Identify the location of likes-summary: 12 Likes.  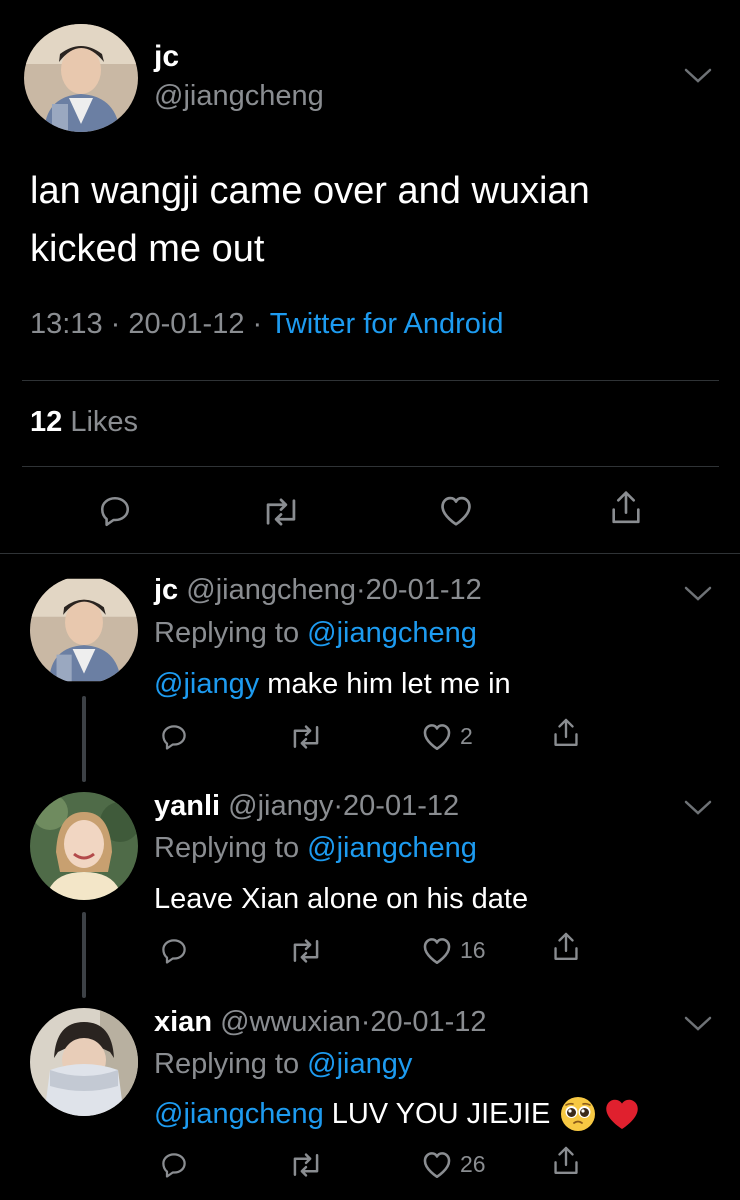
(84, 422).